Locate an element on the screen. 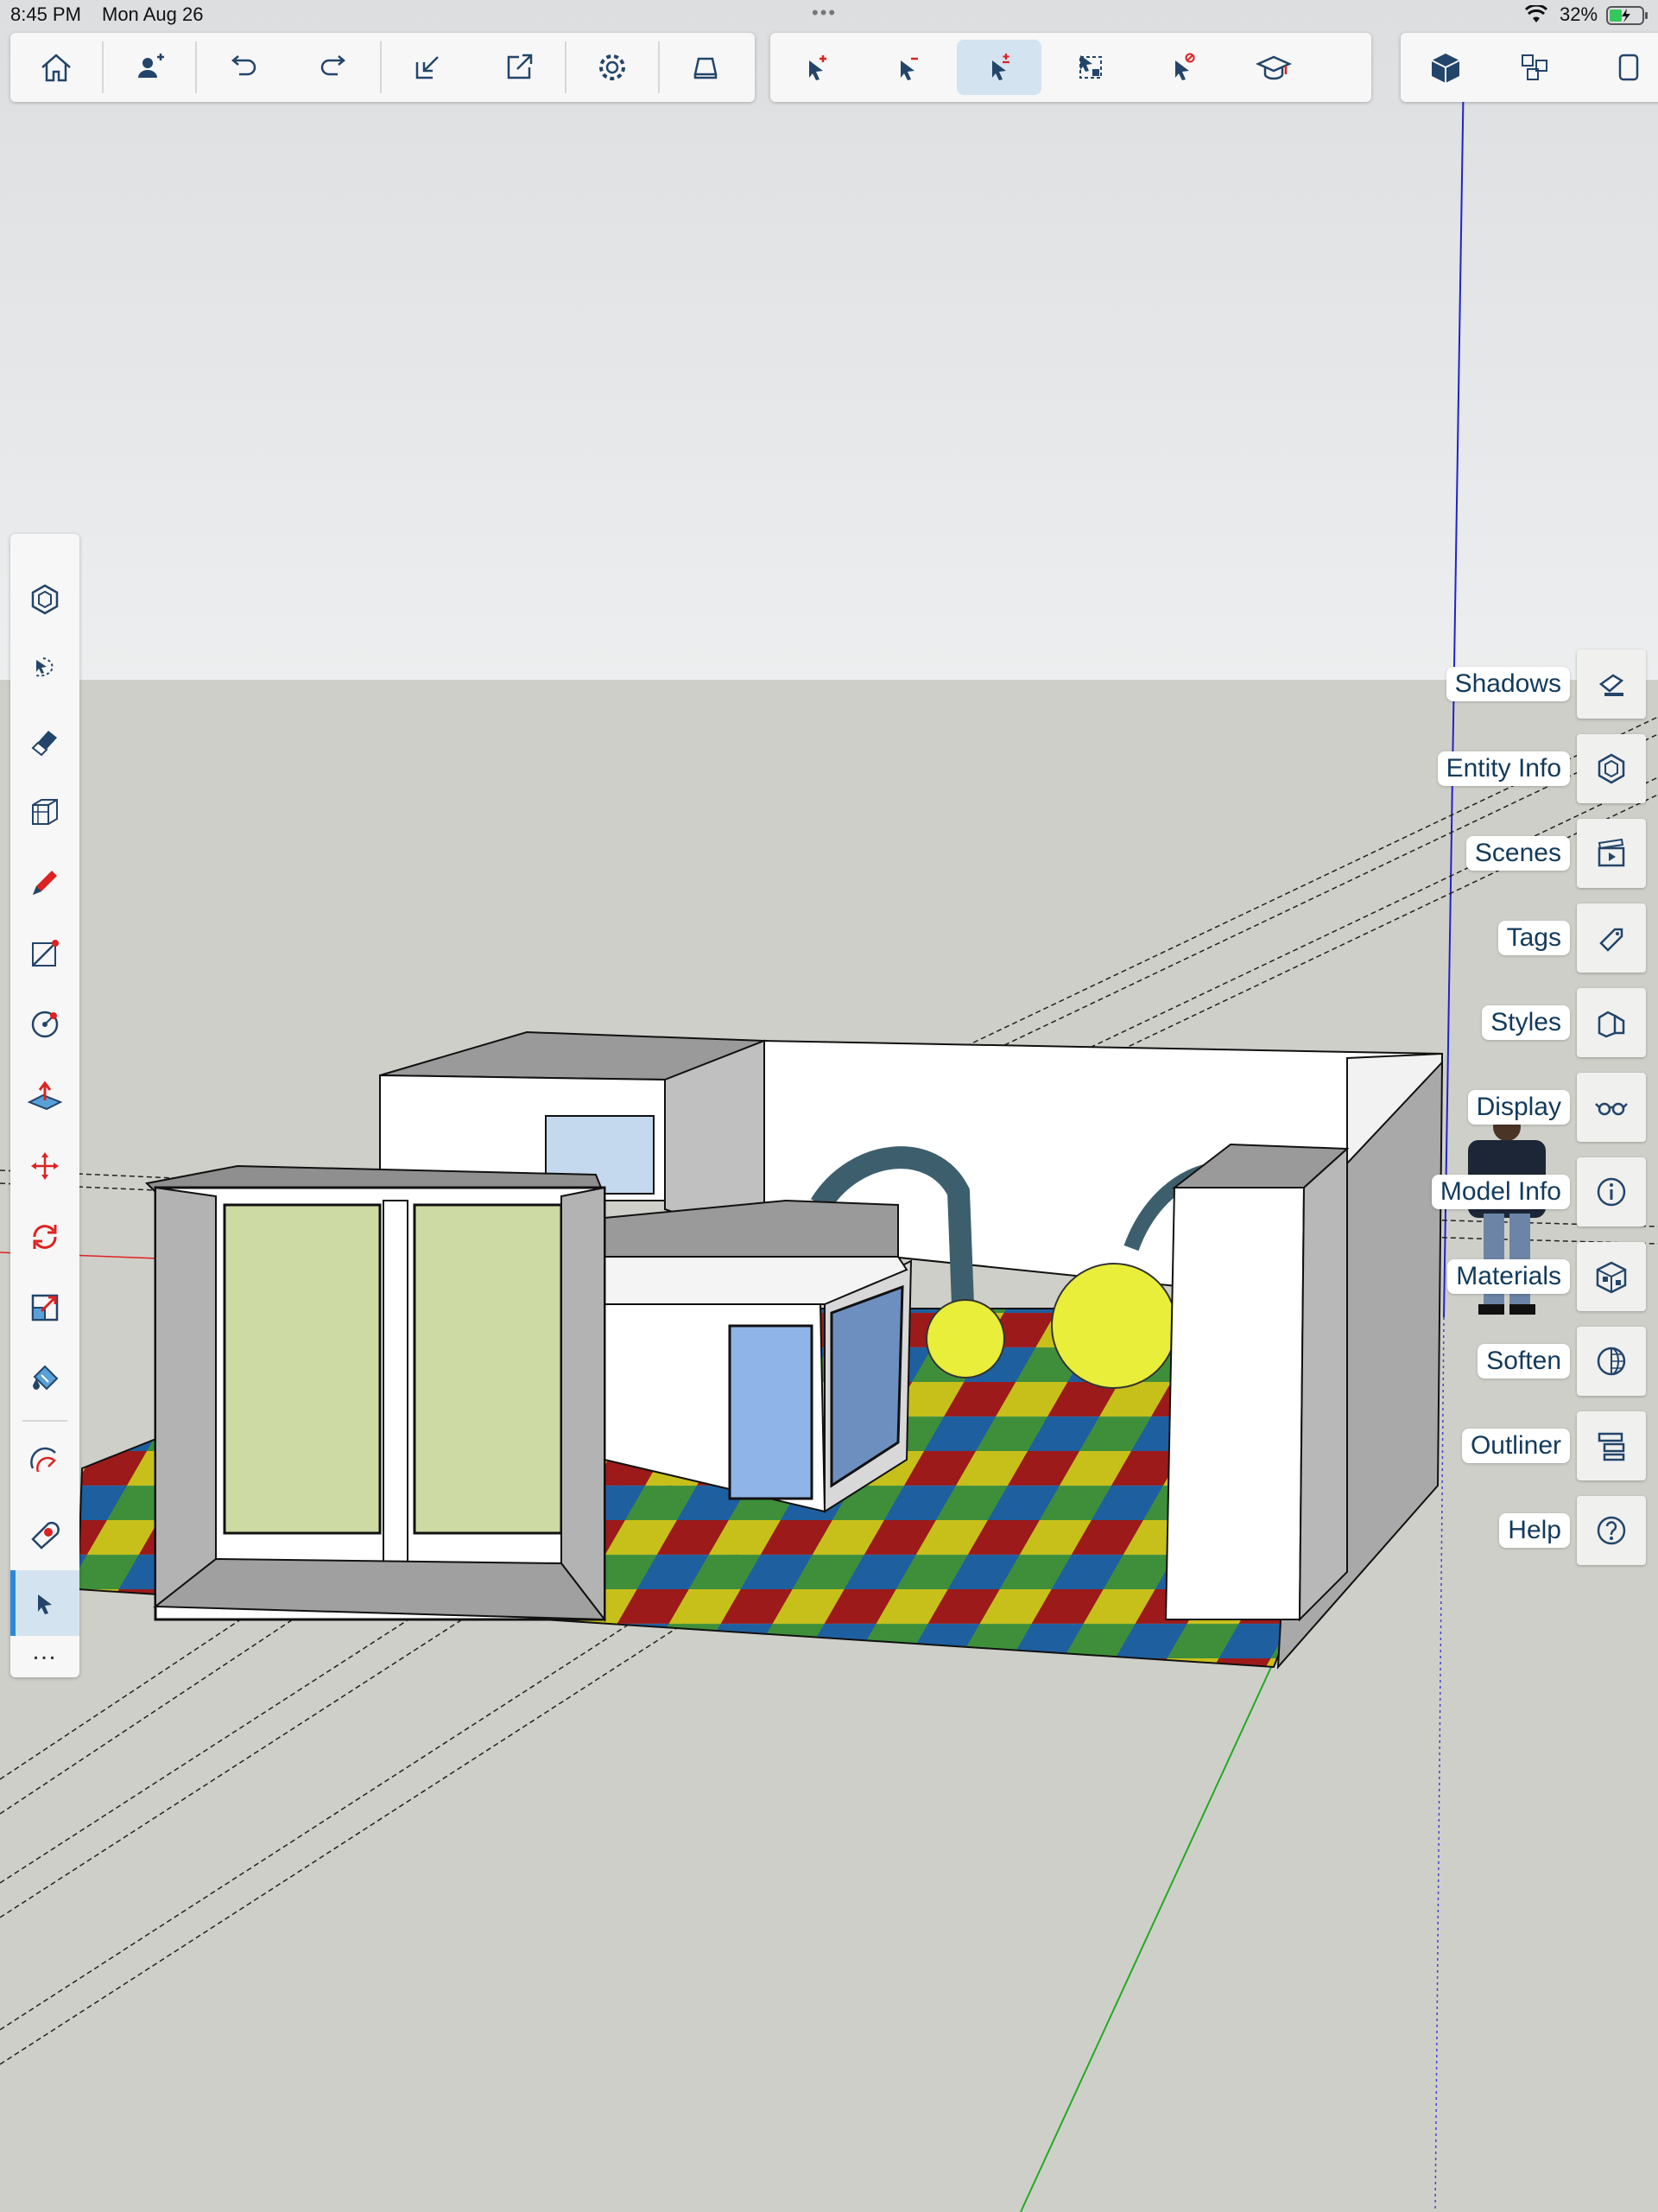 The image size is (1658, 2212). panel-button-materials is located at coordinates (1612, 1276).